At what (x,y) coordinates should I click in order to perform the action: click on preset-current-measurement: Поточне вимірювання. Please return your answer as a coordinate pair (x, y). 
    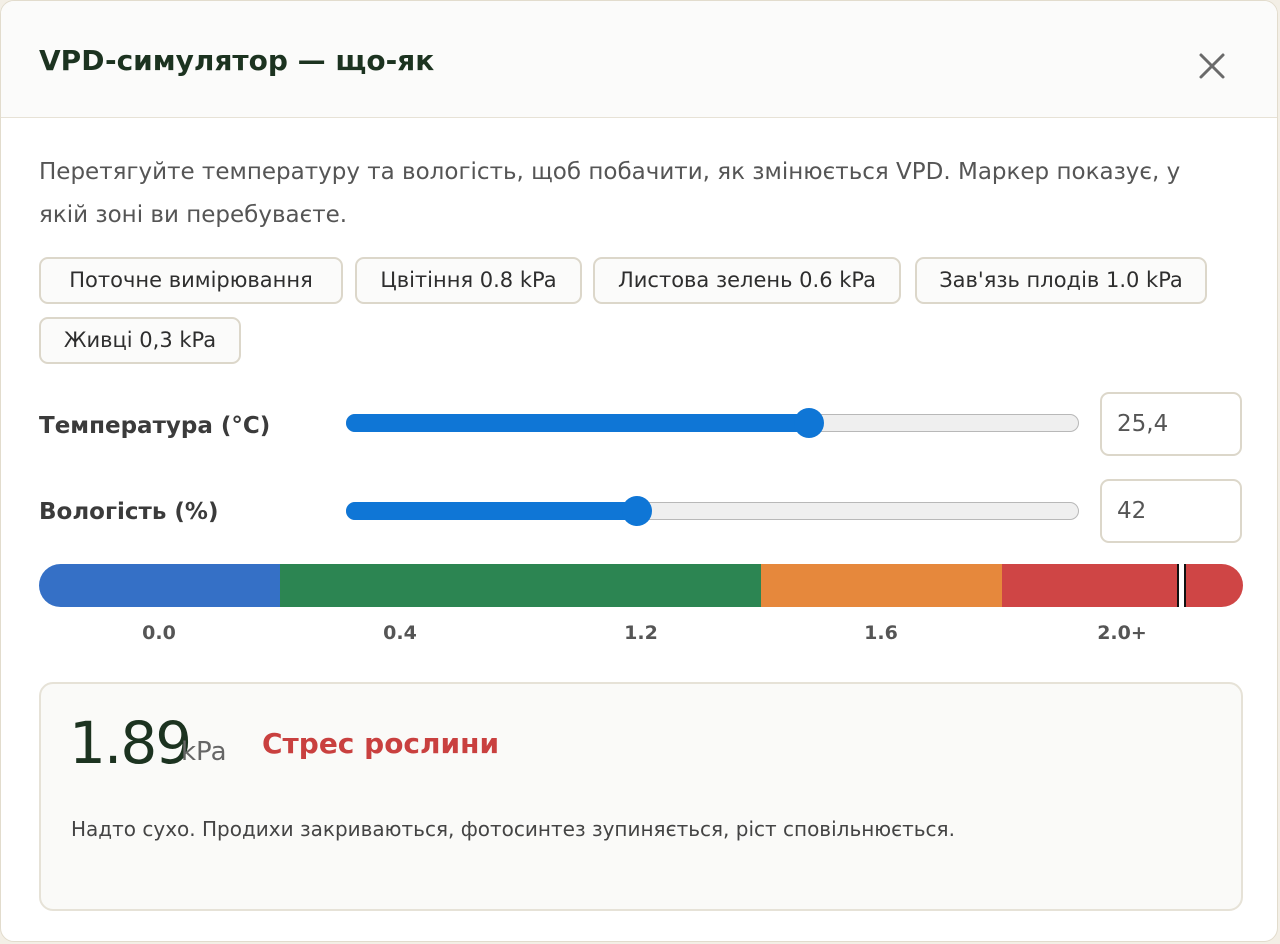
    Looking at the image, I should click on (191, 280).